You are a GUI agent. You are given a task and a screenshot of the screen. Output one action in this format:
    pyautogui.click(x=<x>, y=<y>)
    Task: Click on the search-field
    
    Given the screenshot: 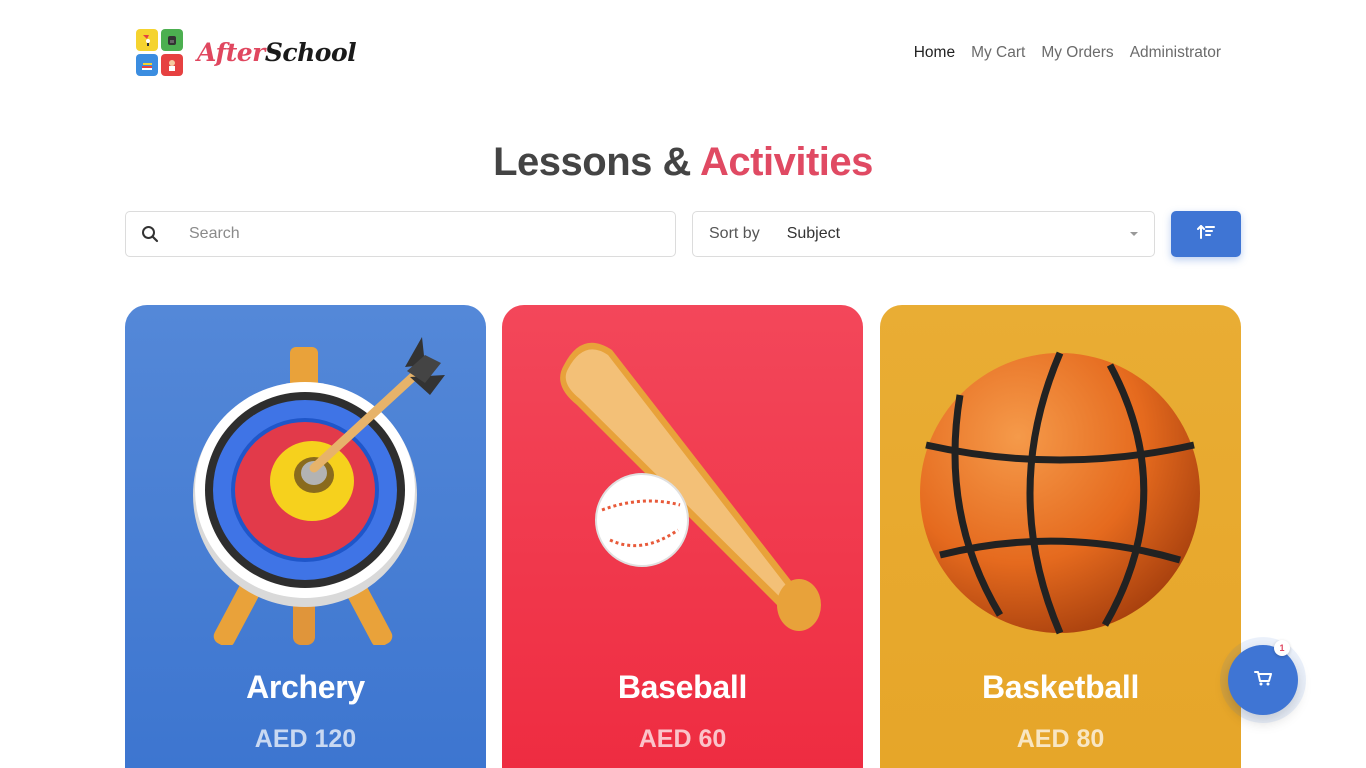 What is the action you would take?
    pyautogui.click(x=400, y=234)
    